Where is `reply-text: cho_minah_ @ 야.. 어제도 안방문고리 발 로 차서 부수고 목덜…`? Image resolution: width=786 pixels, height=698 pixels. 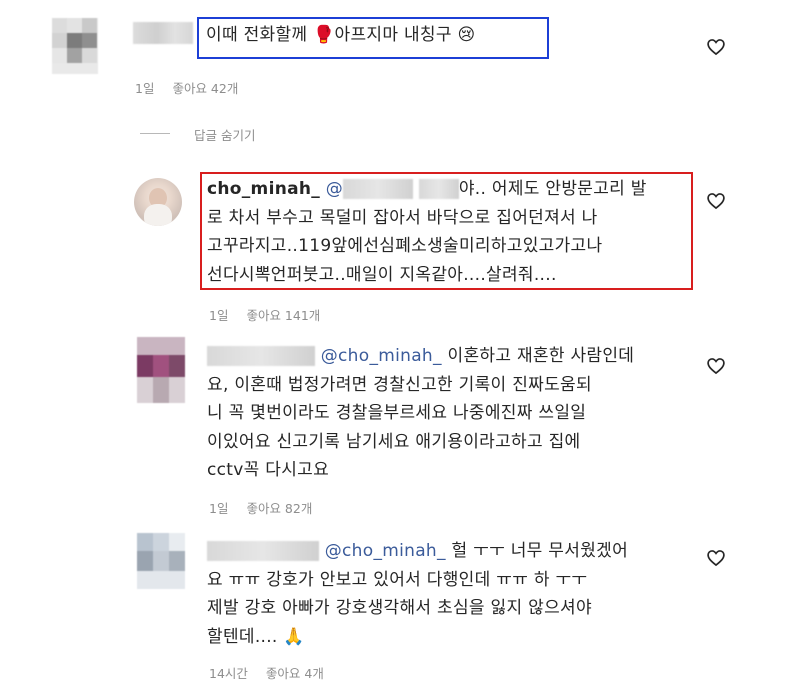 reply-text: cho_minah_ @ 야.. 어제도 안방문고리 발 로 차서 부수고 목덜… is located at coordinates (427, 232).